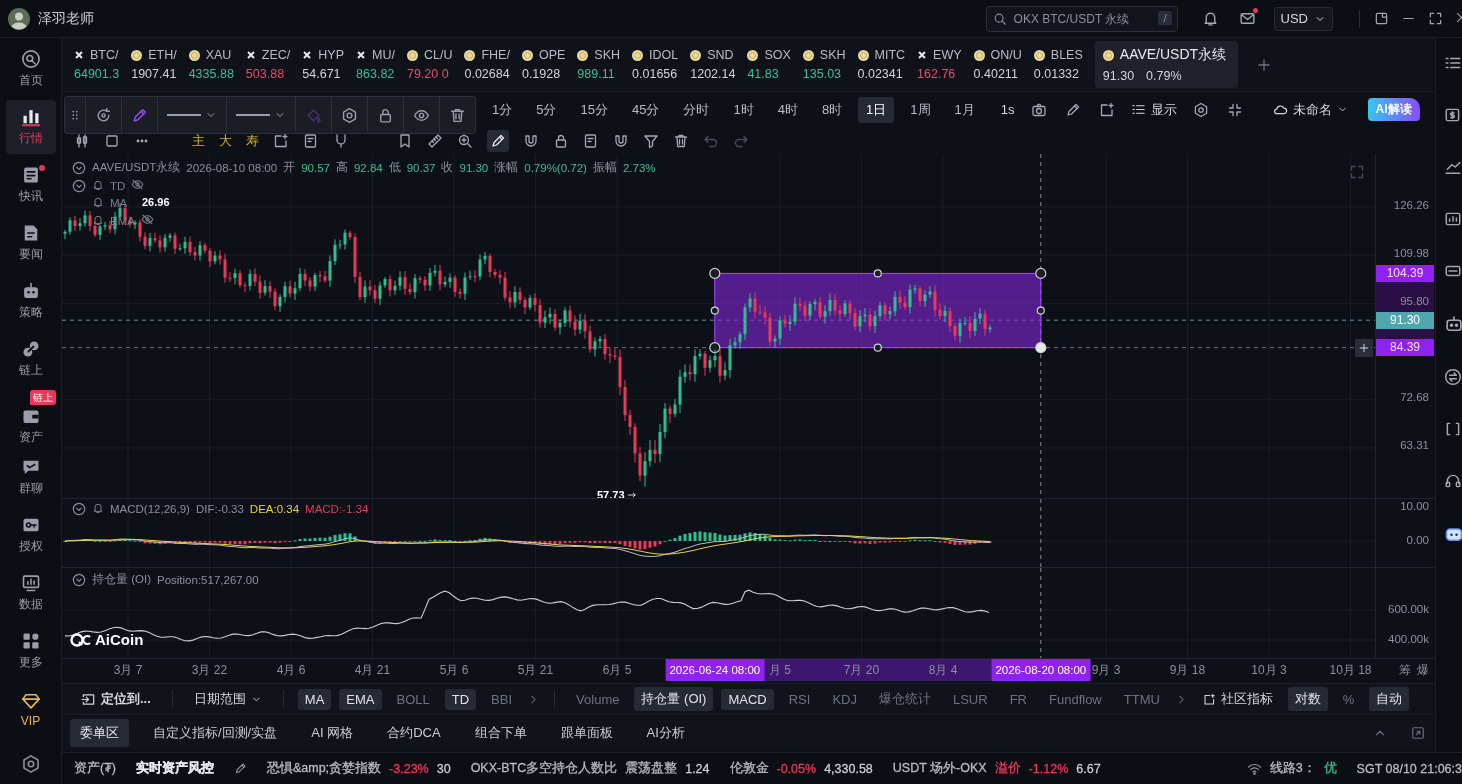  What do you see at coordinates (427, 74) in the screenshot?
I see `ticker-price: 79.20 0` at bounding box center [427, 74].